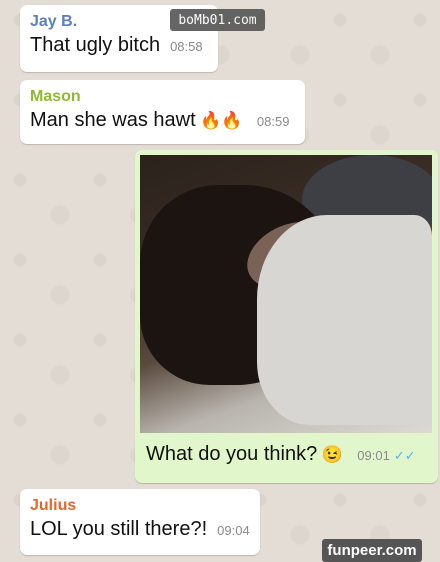 This screenshot has width=440, height=562. Describe the element at coordinates (232, 454) in the screenshot. I see `photo-caption: What do you think?` at that location.